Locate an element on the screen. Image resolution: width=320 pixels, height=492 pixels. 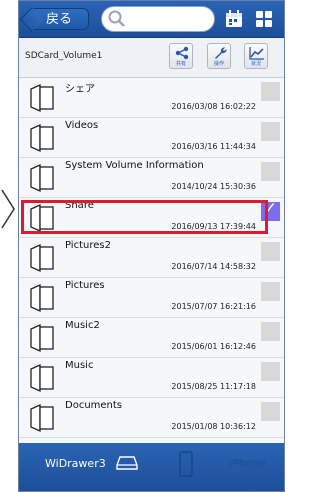
iphone-tab-label: iPhone is located at coordinates (247, 463).